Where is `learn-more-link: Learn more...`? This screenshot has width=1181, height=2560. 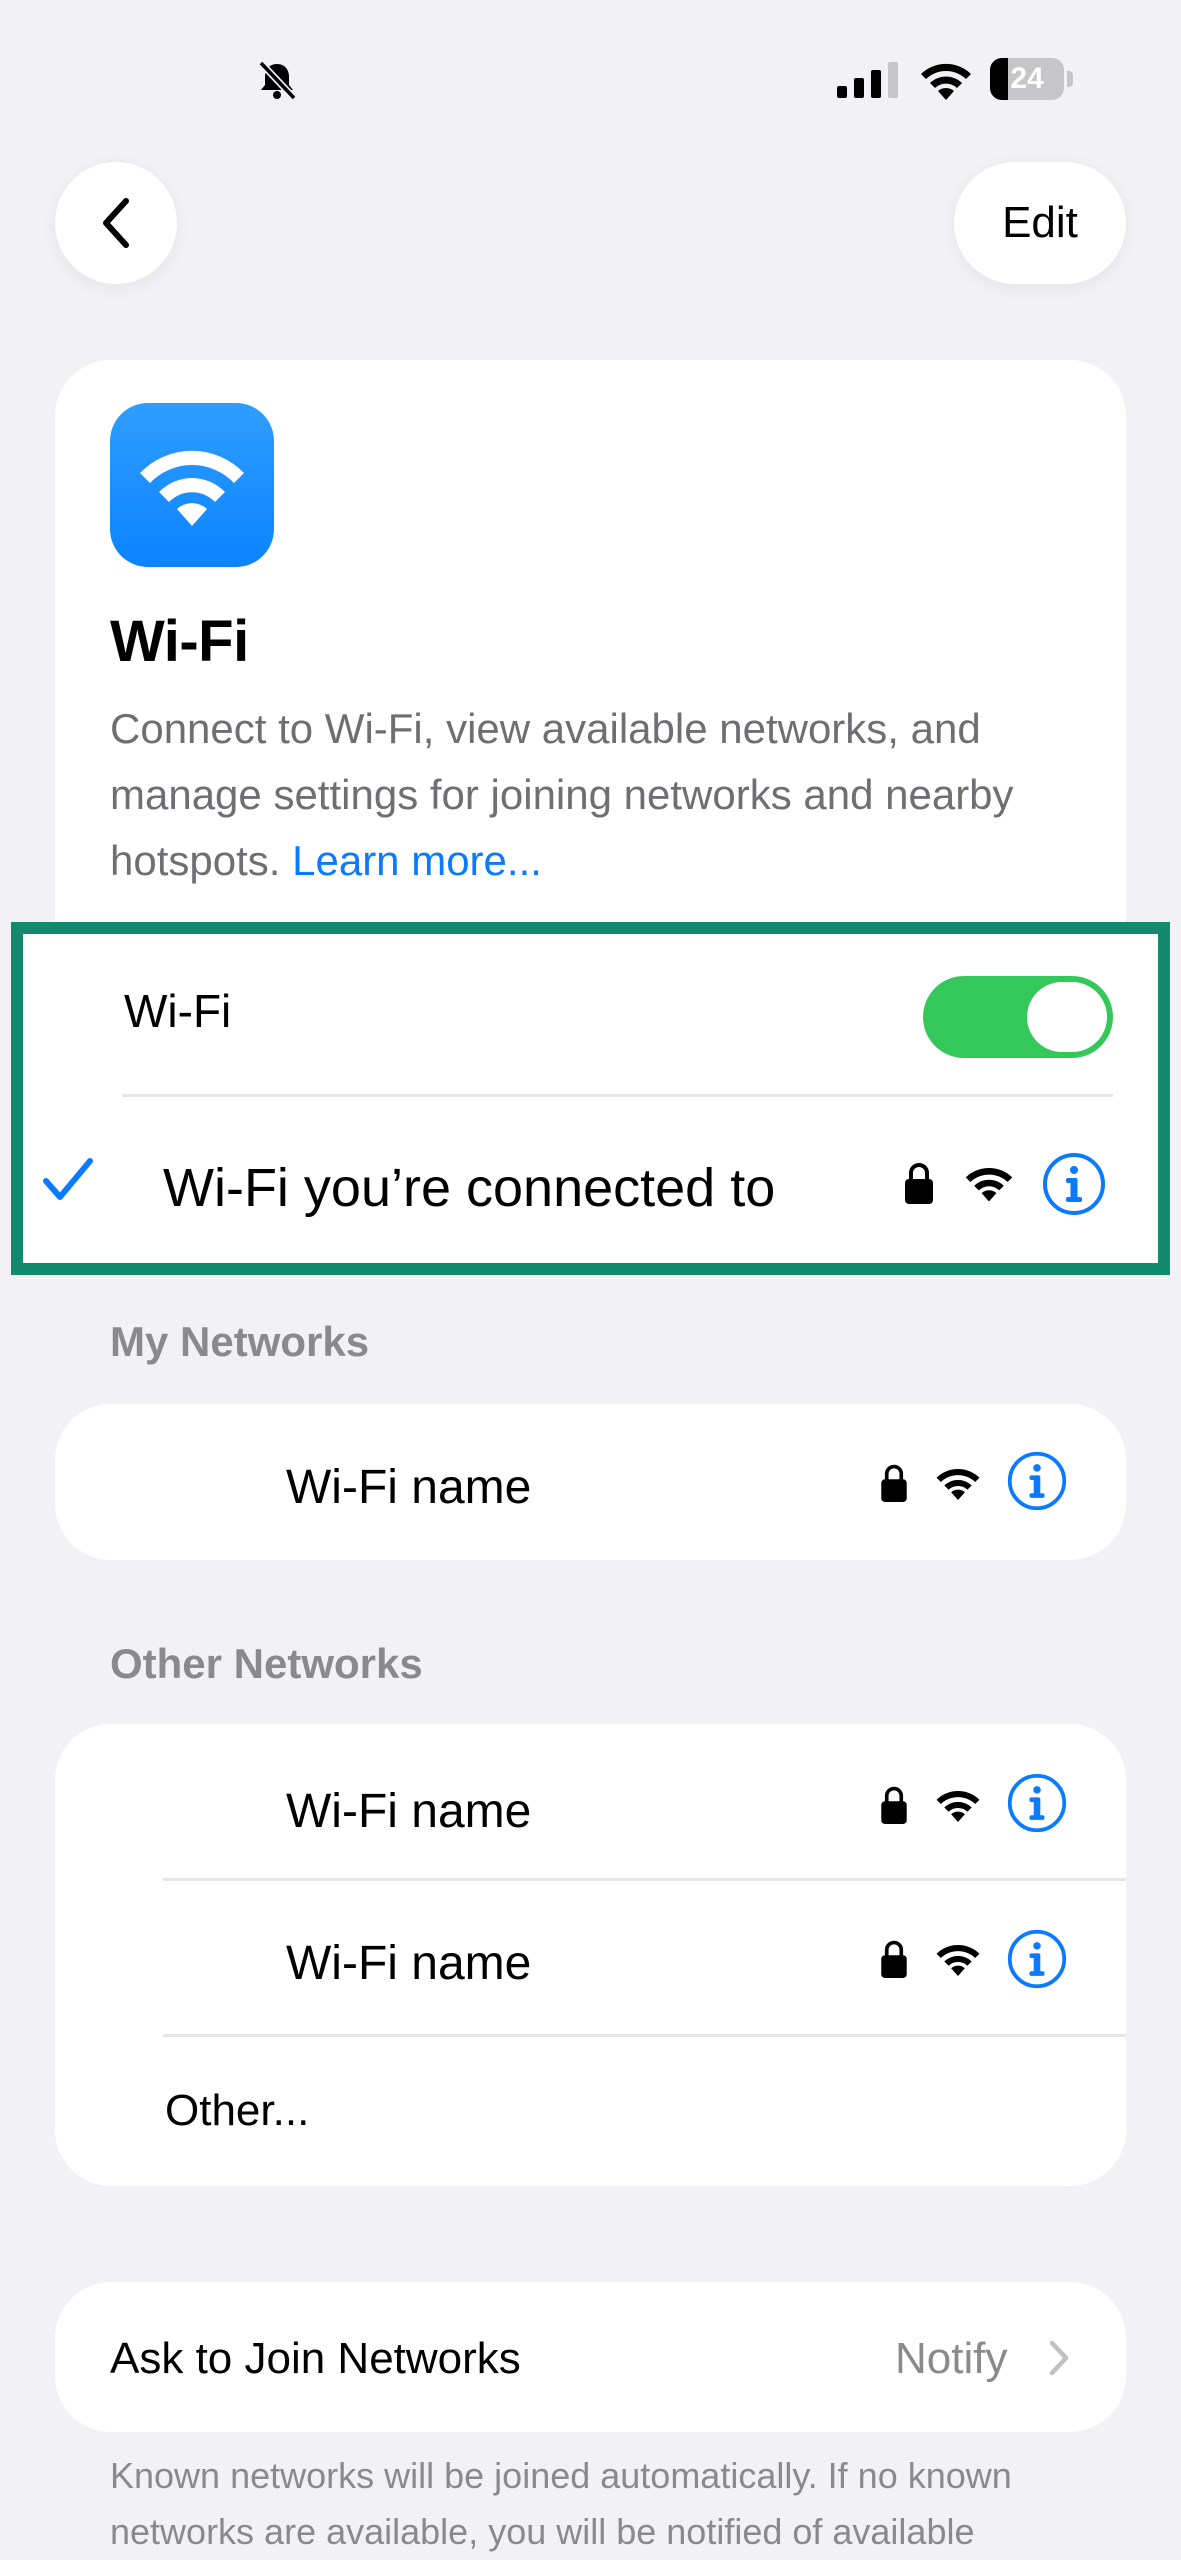 learn-more-link: Learn more... is located at coordinates (417, 860).